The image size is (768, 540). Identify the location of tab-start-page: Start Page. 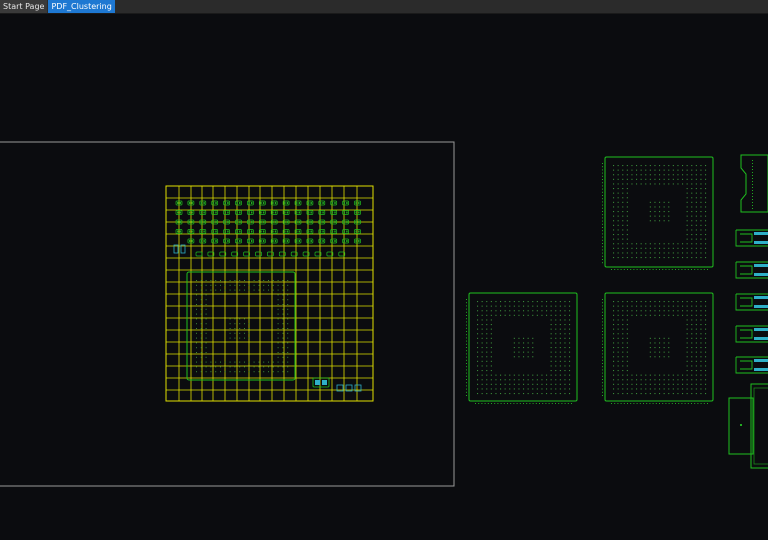
(24, 6).